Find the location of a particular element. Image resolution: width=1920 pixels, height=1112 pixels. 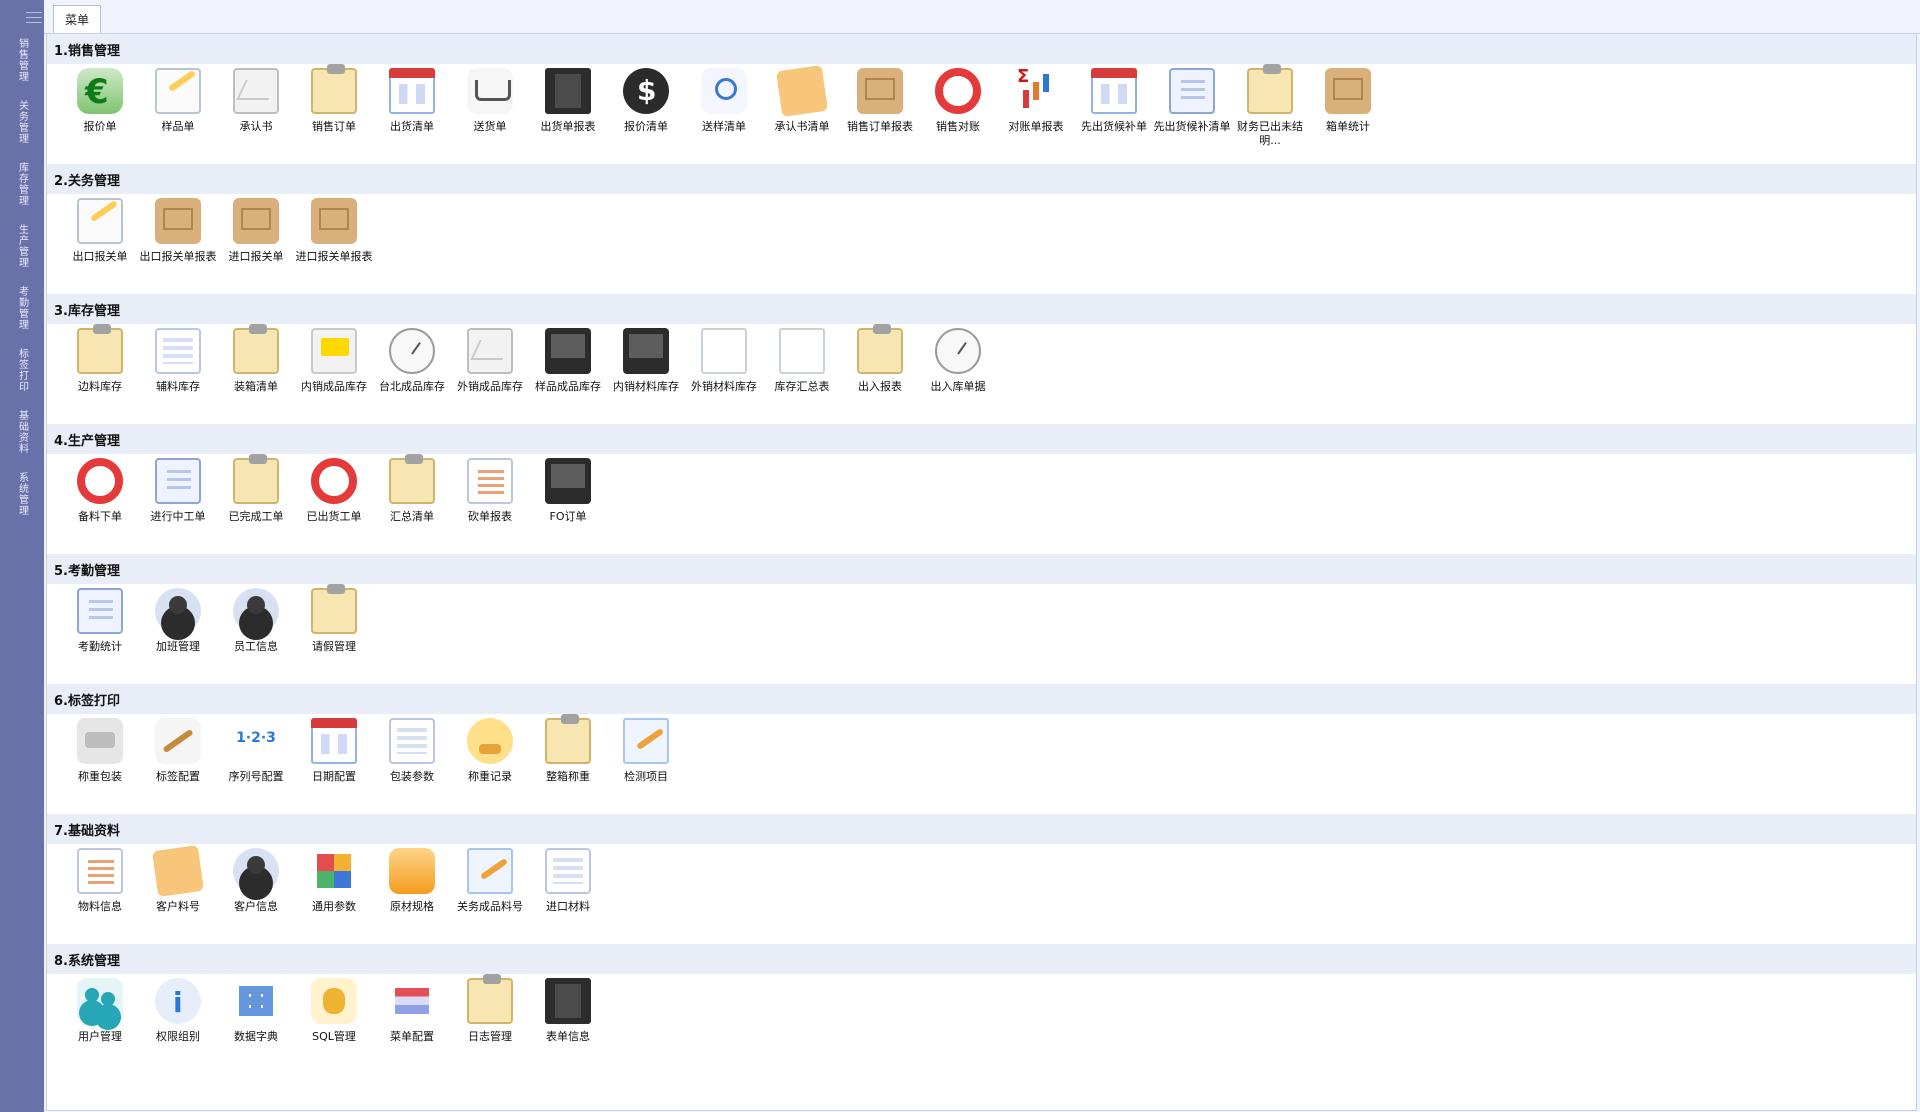

menu-tile: 日志管理 is located at coordinates (490, 1024).